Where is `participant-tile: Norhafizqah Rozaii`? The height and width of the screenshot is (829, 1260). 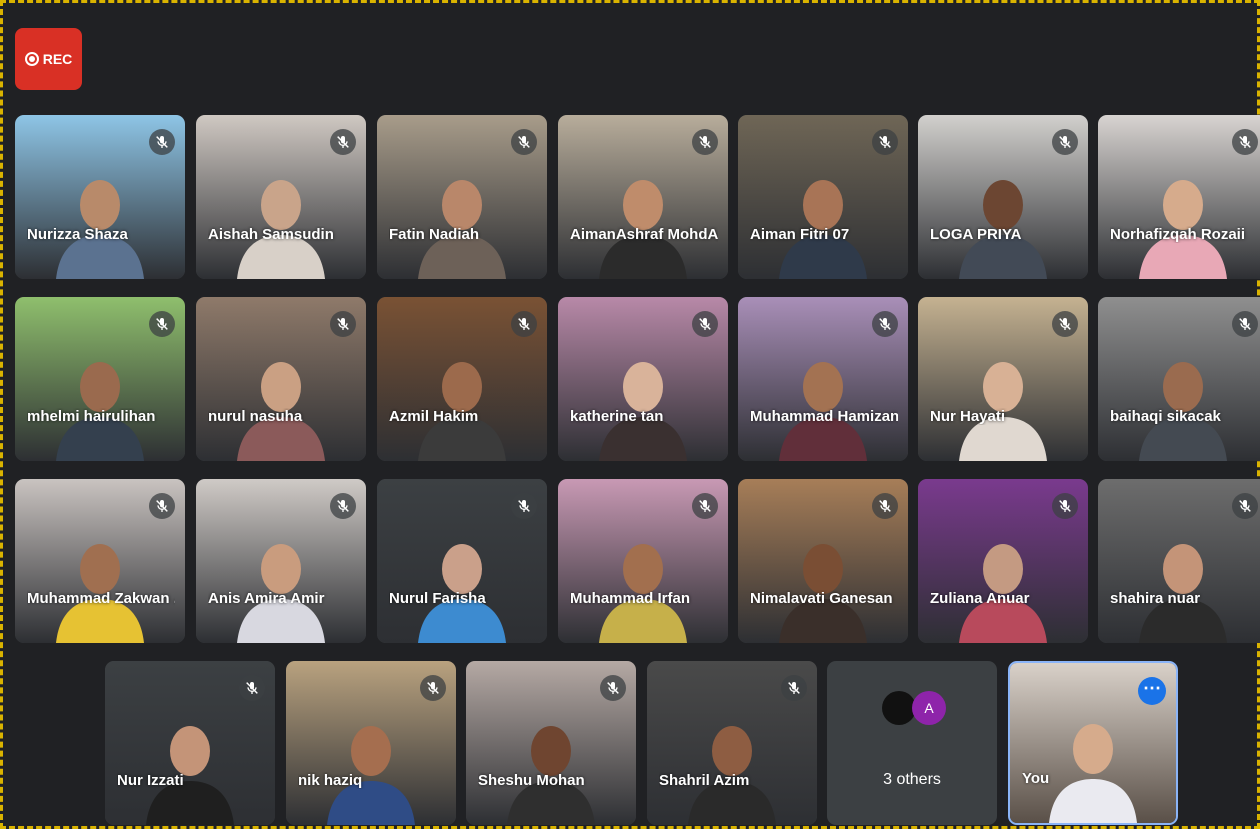 participant-tile: Norhafizqah Rozaii is located at coordinates (1179, 197).